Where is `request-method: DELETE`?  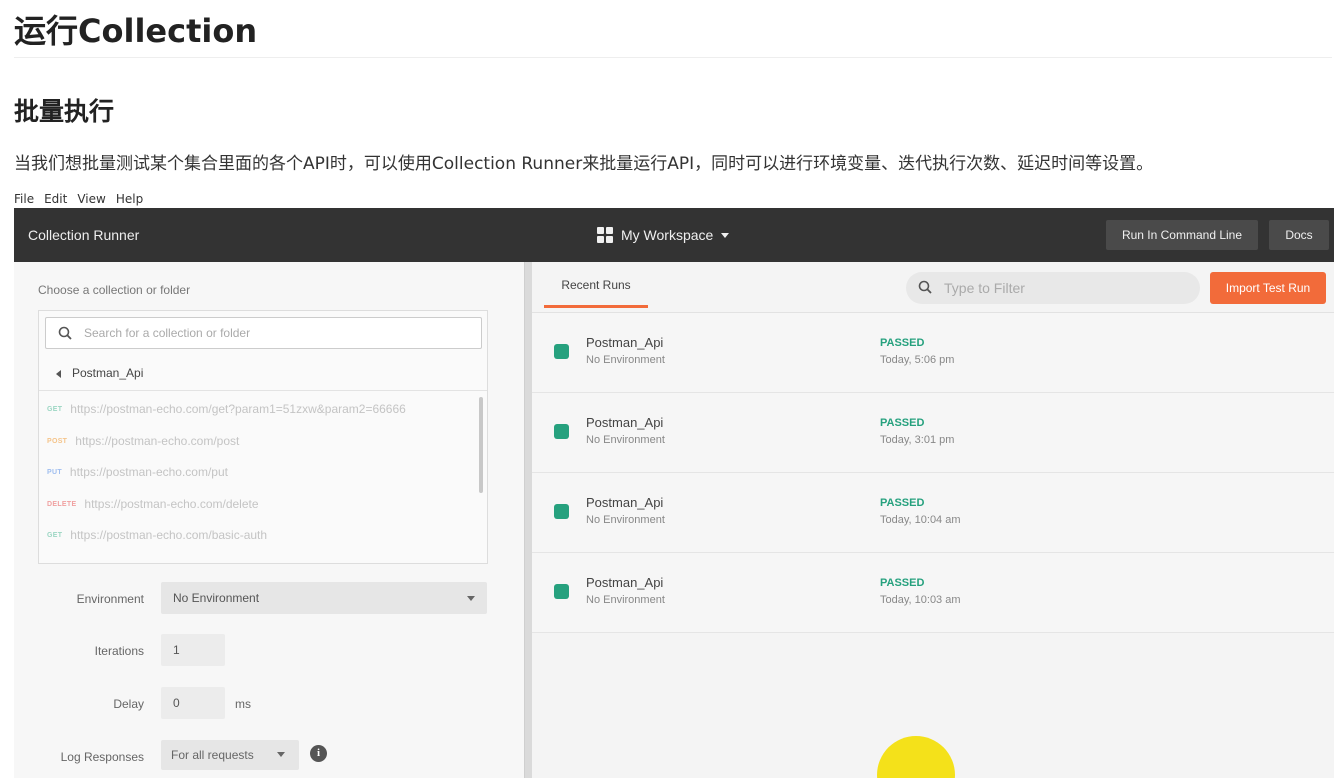
request-method: DELETE is located at coordinates (62, 504).